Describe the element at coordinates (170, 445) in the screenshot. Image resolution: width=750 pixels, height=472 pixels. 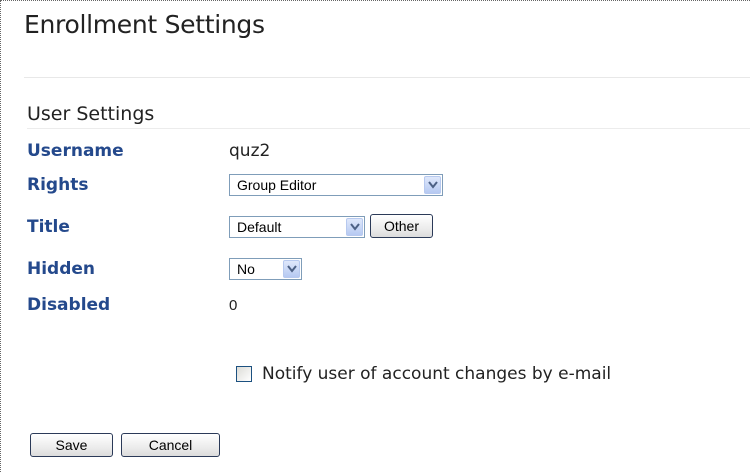
I see `cancel-button: Cancel` at that location.